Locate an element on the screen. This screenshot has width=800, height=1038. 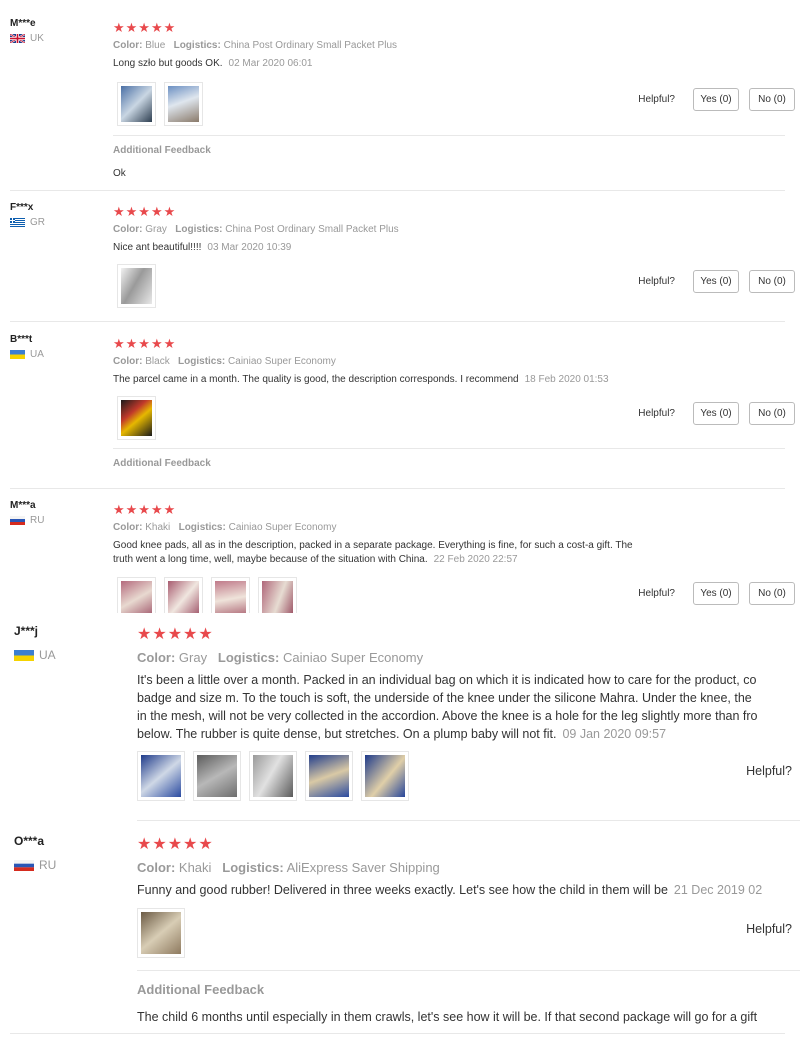
reviewer-name: J***j is located at coordinates (26, 631).